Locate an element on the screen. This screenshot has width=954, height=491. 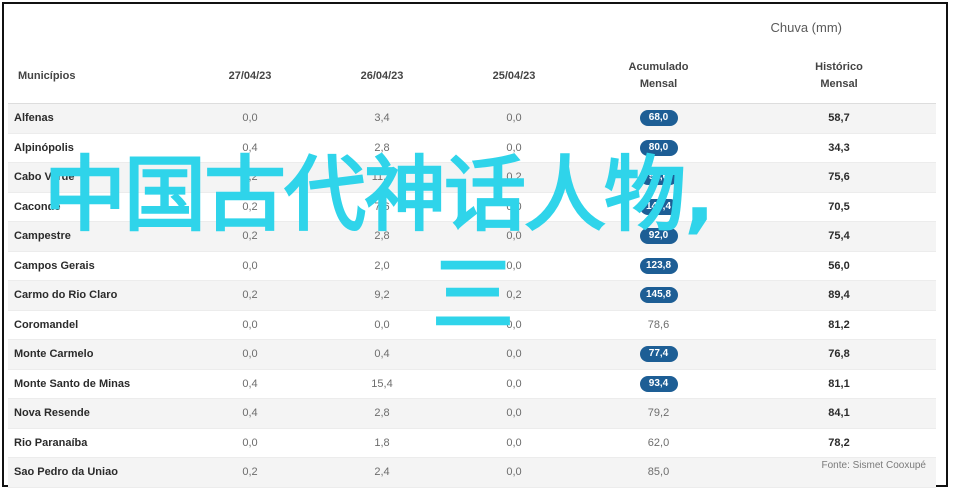
acumulado-cell: 85,0 is located at coordinates (658, 472).